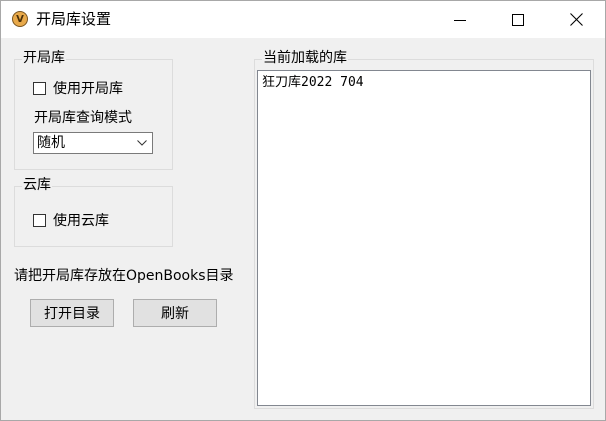 This screenshot has width=606, height=421. I want to click on use-cloud-book-checkbox: 使用云库, so click(71, 220).